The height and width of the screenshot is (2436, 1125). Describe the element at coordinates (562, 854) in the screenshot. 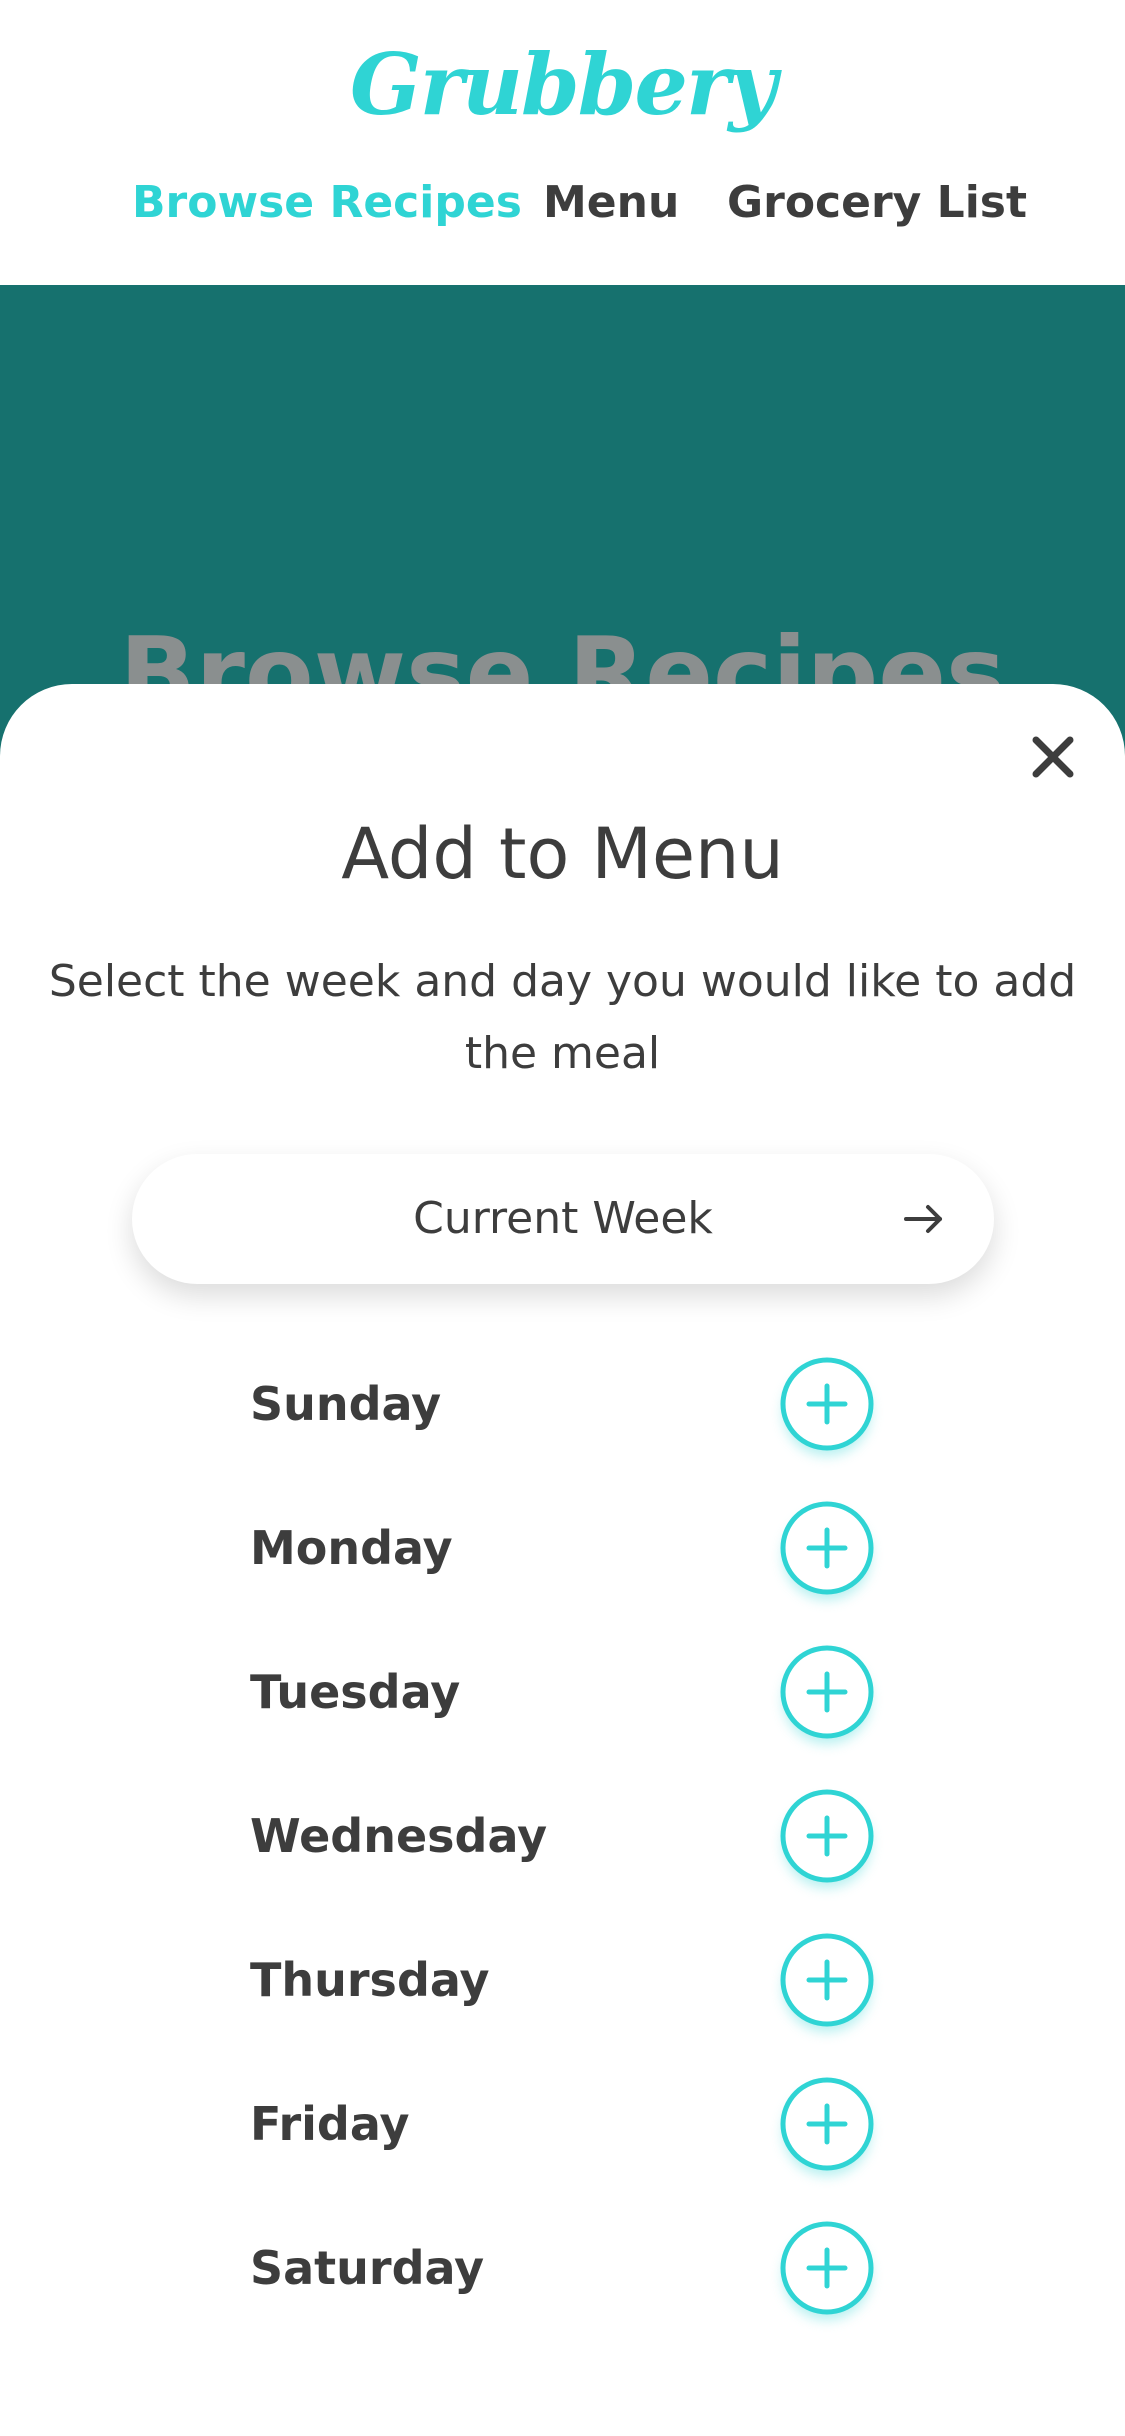

I see `sheet-title: Add to Menu` at that location.